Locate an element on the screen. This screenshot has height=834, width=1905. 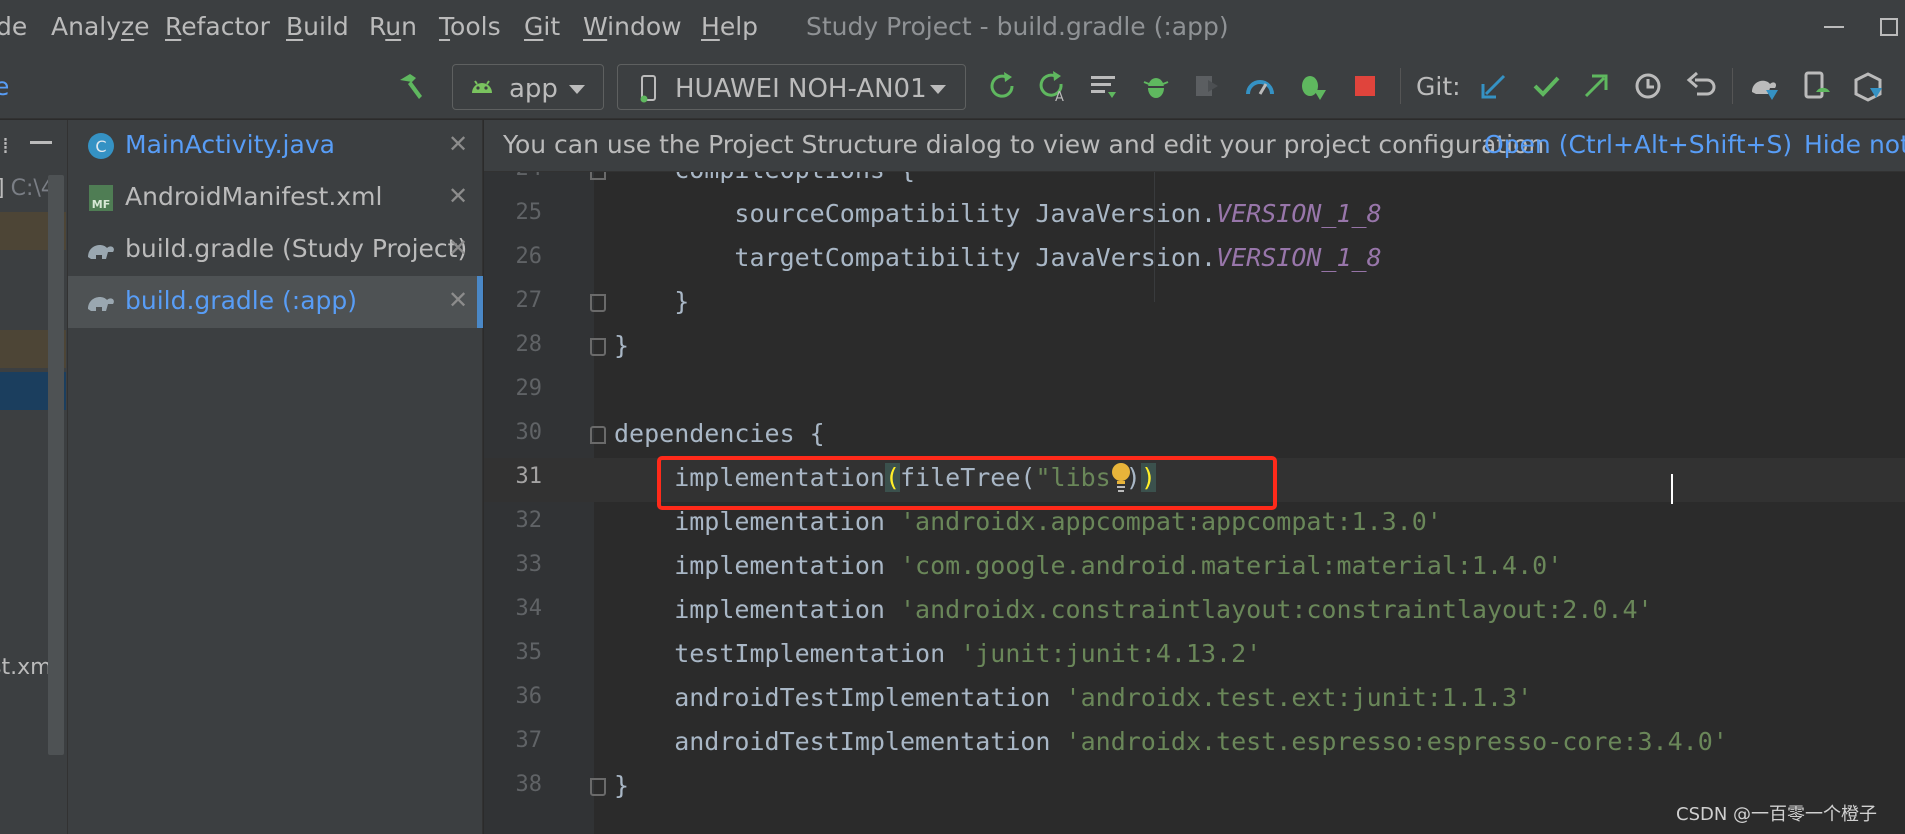
line-number: 31 is located at coordinates (529, 476).